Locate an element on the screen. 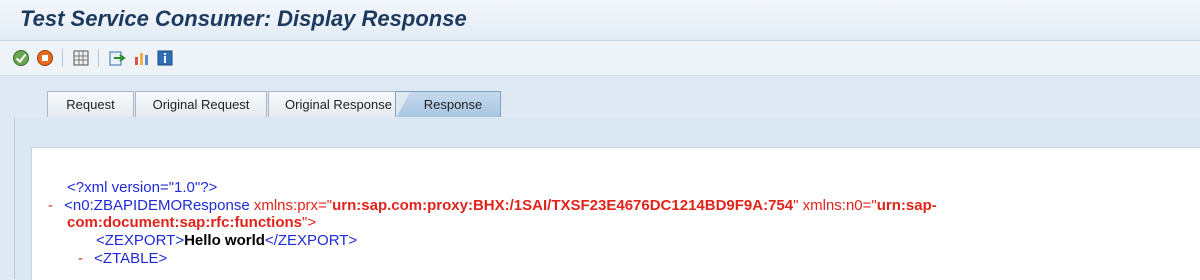  xml-element-ztable: - <ZTABLE> is located at coordinates (122, 258).